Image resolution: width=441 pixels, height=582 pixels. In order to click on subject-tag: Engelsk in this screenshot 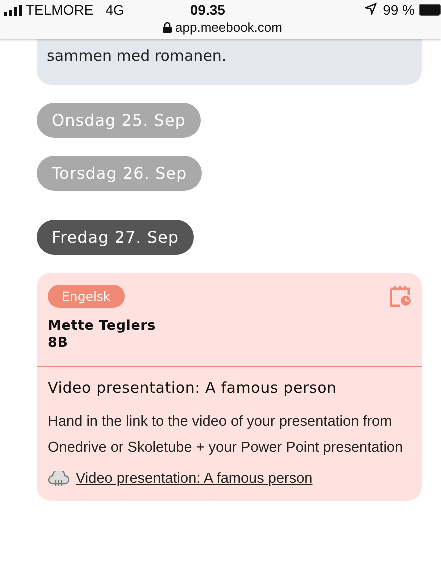, I will do `click(86, 296)`.